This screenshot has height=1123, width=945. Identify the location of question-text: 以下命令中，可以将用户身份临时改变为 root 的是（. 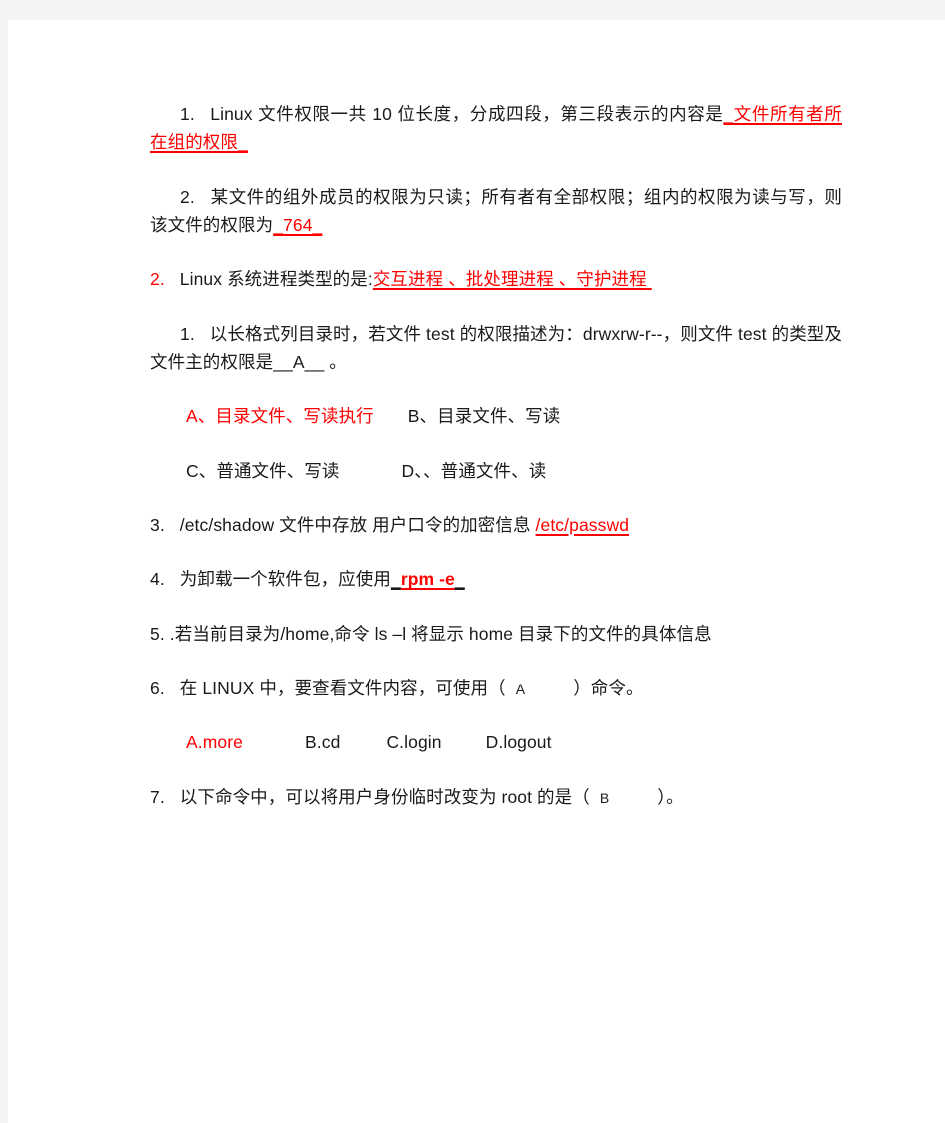
(384, 796).